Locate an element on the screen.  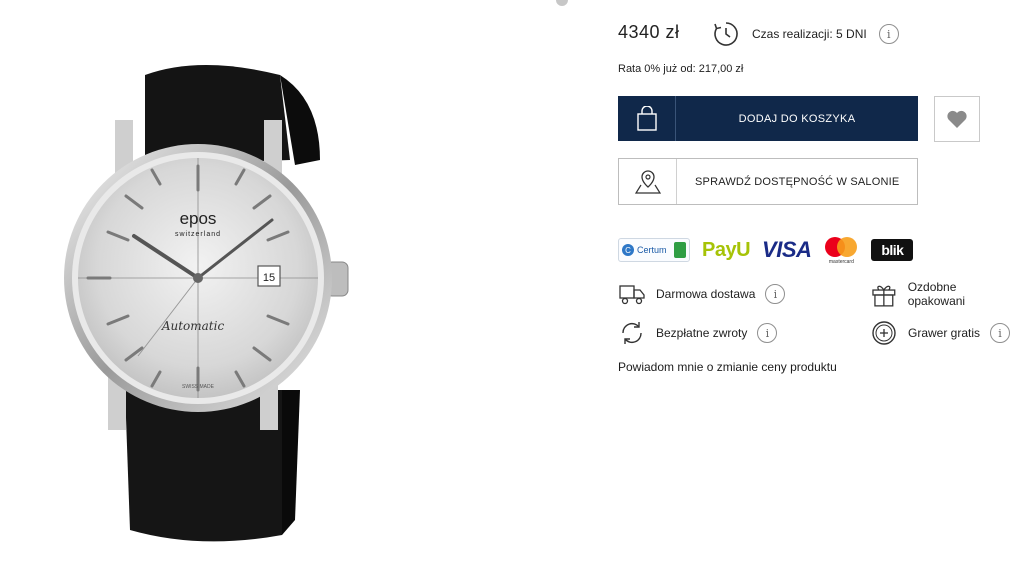
benefit-gift-wrap: Ozdobne opakowani is located at coordinates (943, 294).